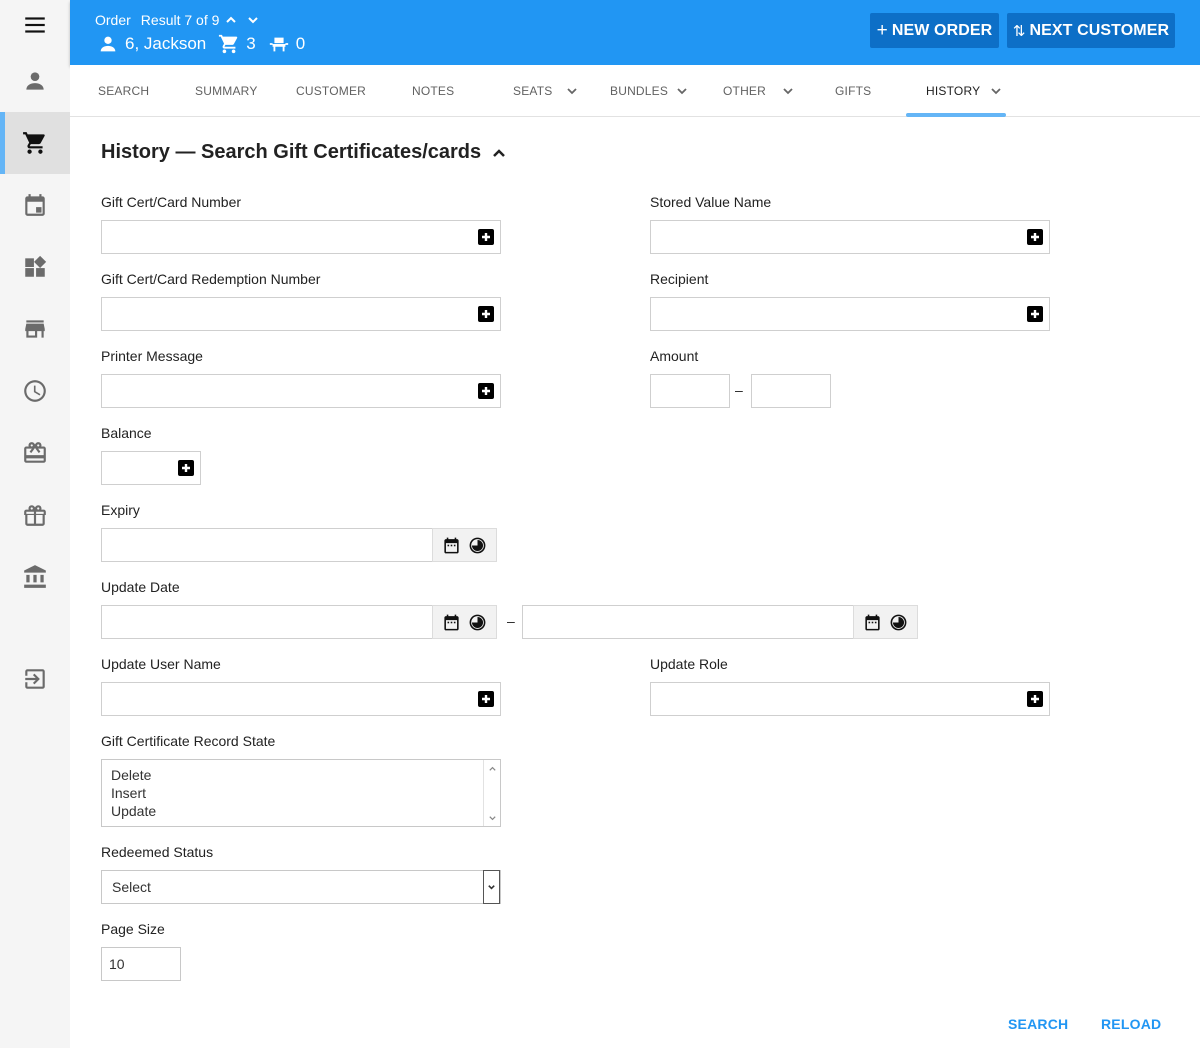 The width and height of the screenshot is (1200, 1048). Describe the element at coordinates (1038, 1024) in the screenshot. I see `search-button: SEARCH` at that location.